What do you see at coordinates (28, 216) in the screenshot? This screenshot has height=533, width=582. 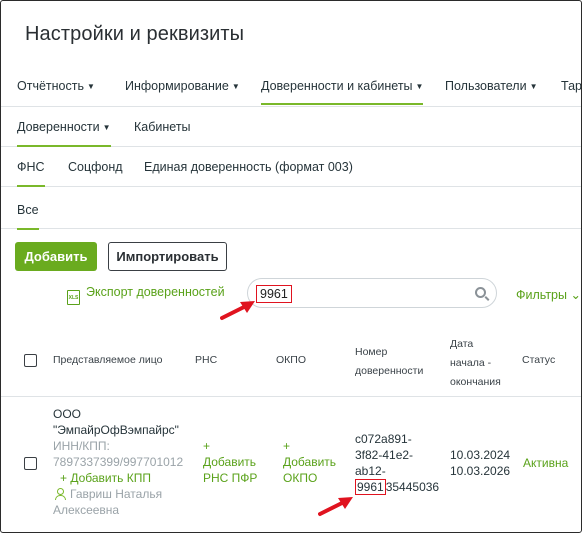 I see `tab-all: Все` at bounding box center [28, 216].